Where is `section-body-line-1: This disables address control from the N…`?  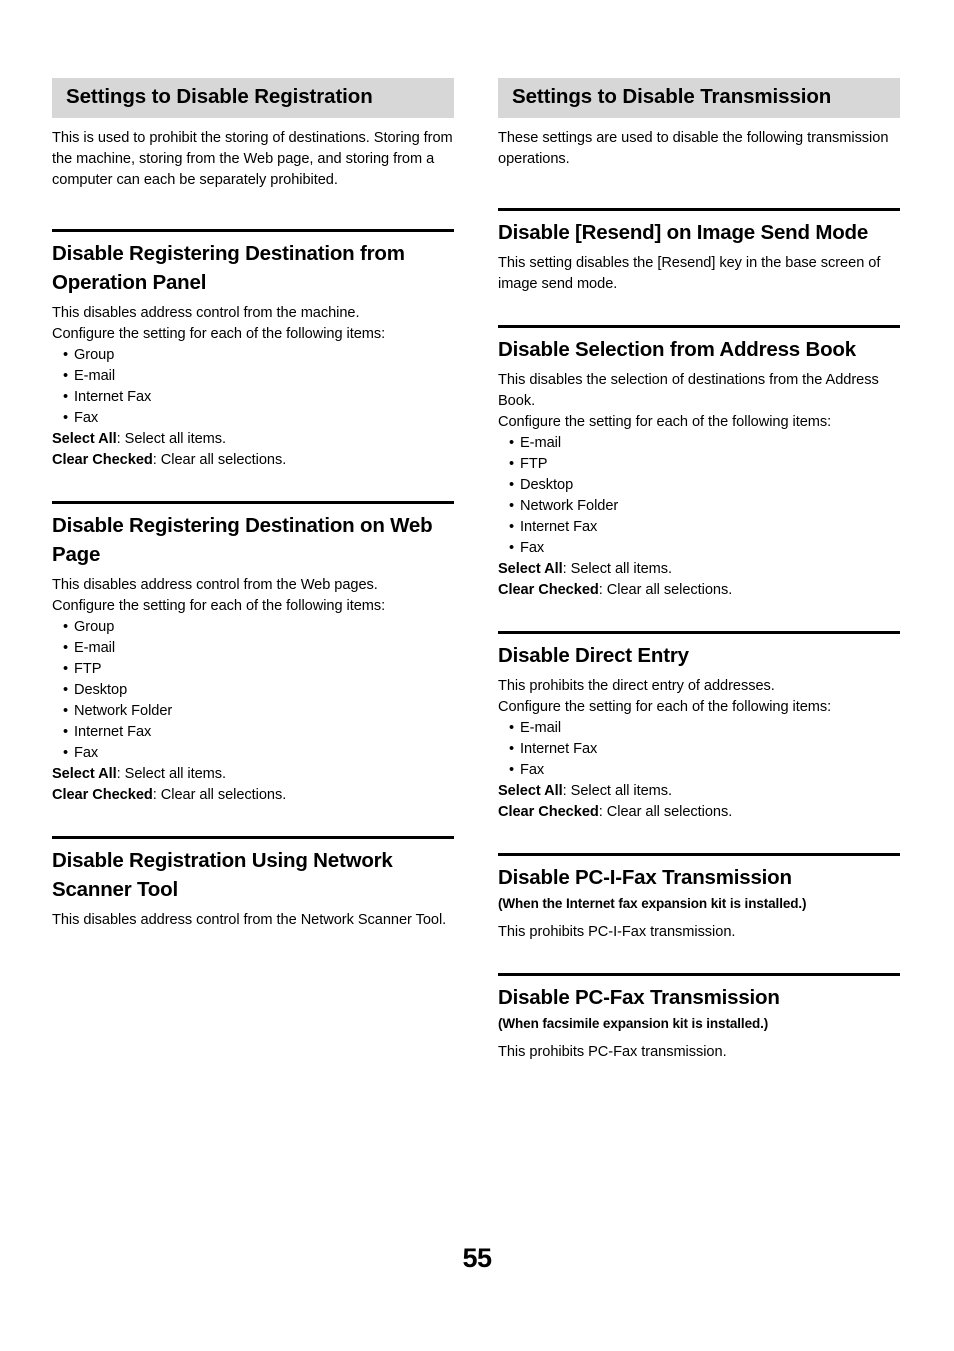 section-body-line-1: This disables address control from the N… is located at coordinates (249, 919).